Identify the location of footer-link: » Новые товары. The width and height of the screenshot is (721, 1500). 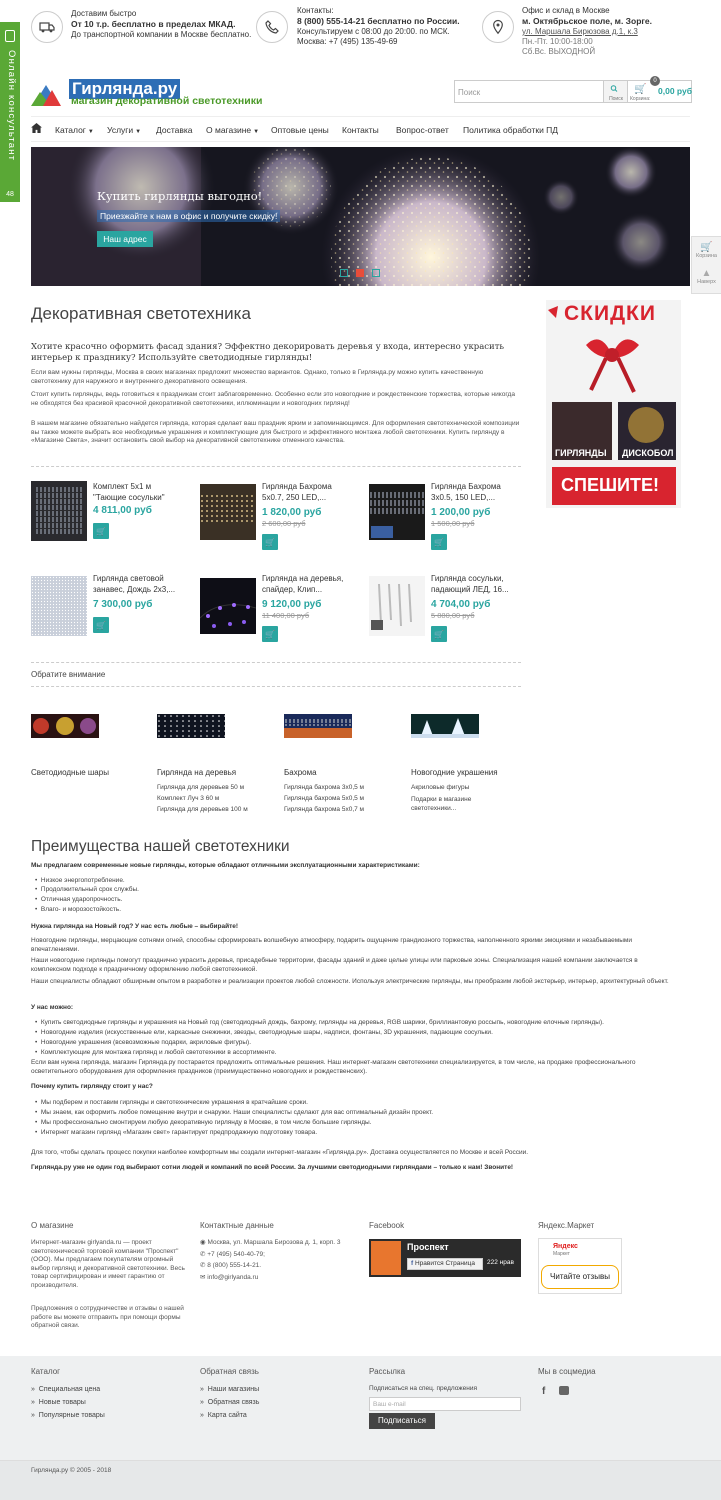
(58, 1402).